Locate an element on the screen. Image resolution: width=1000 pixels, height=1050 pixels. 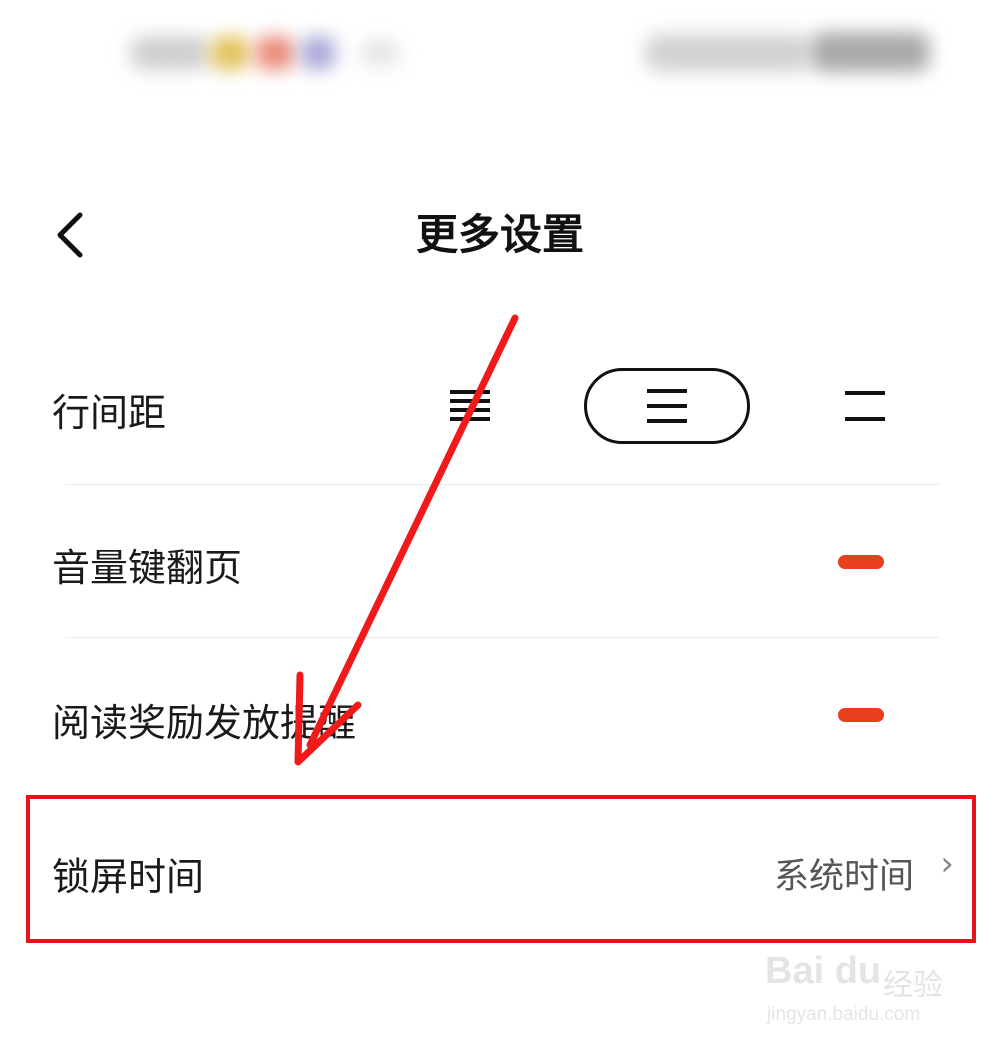
setting-row-volume-key: 音量键翻页 is located at coordinates (500, 561).